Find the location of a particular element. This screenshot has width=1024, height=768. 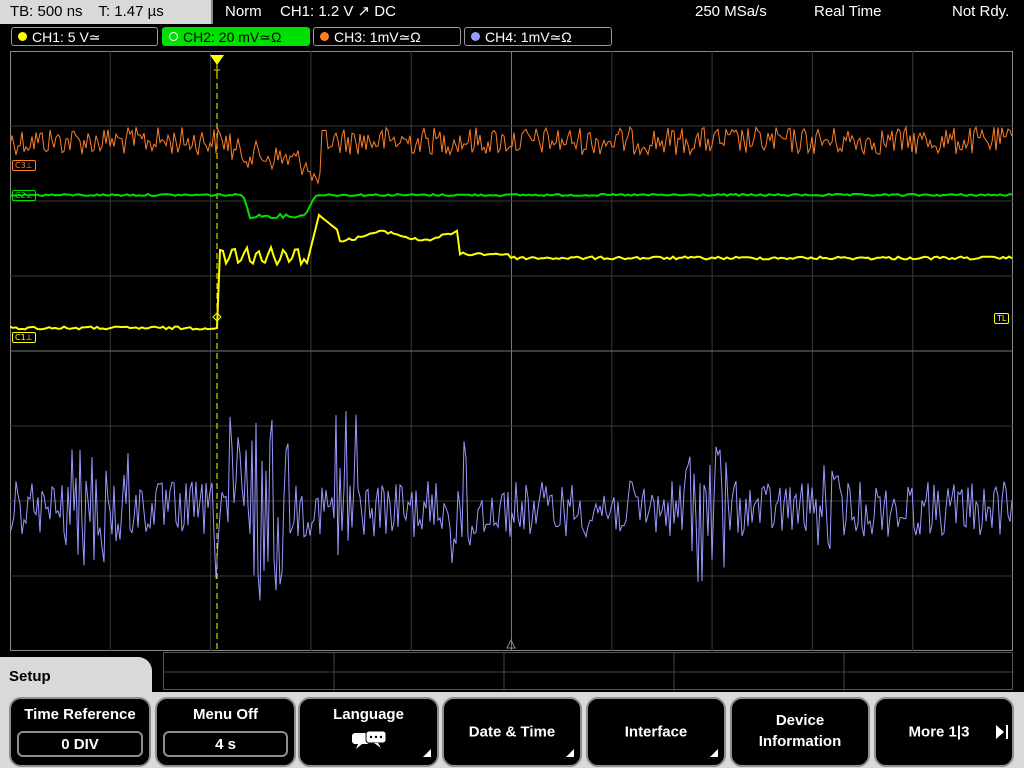

ch1-dot-icon is located at coordinates (22, 36).